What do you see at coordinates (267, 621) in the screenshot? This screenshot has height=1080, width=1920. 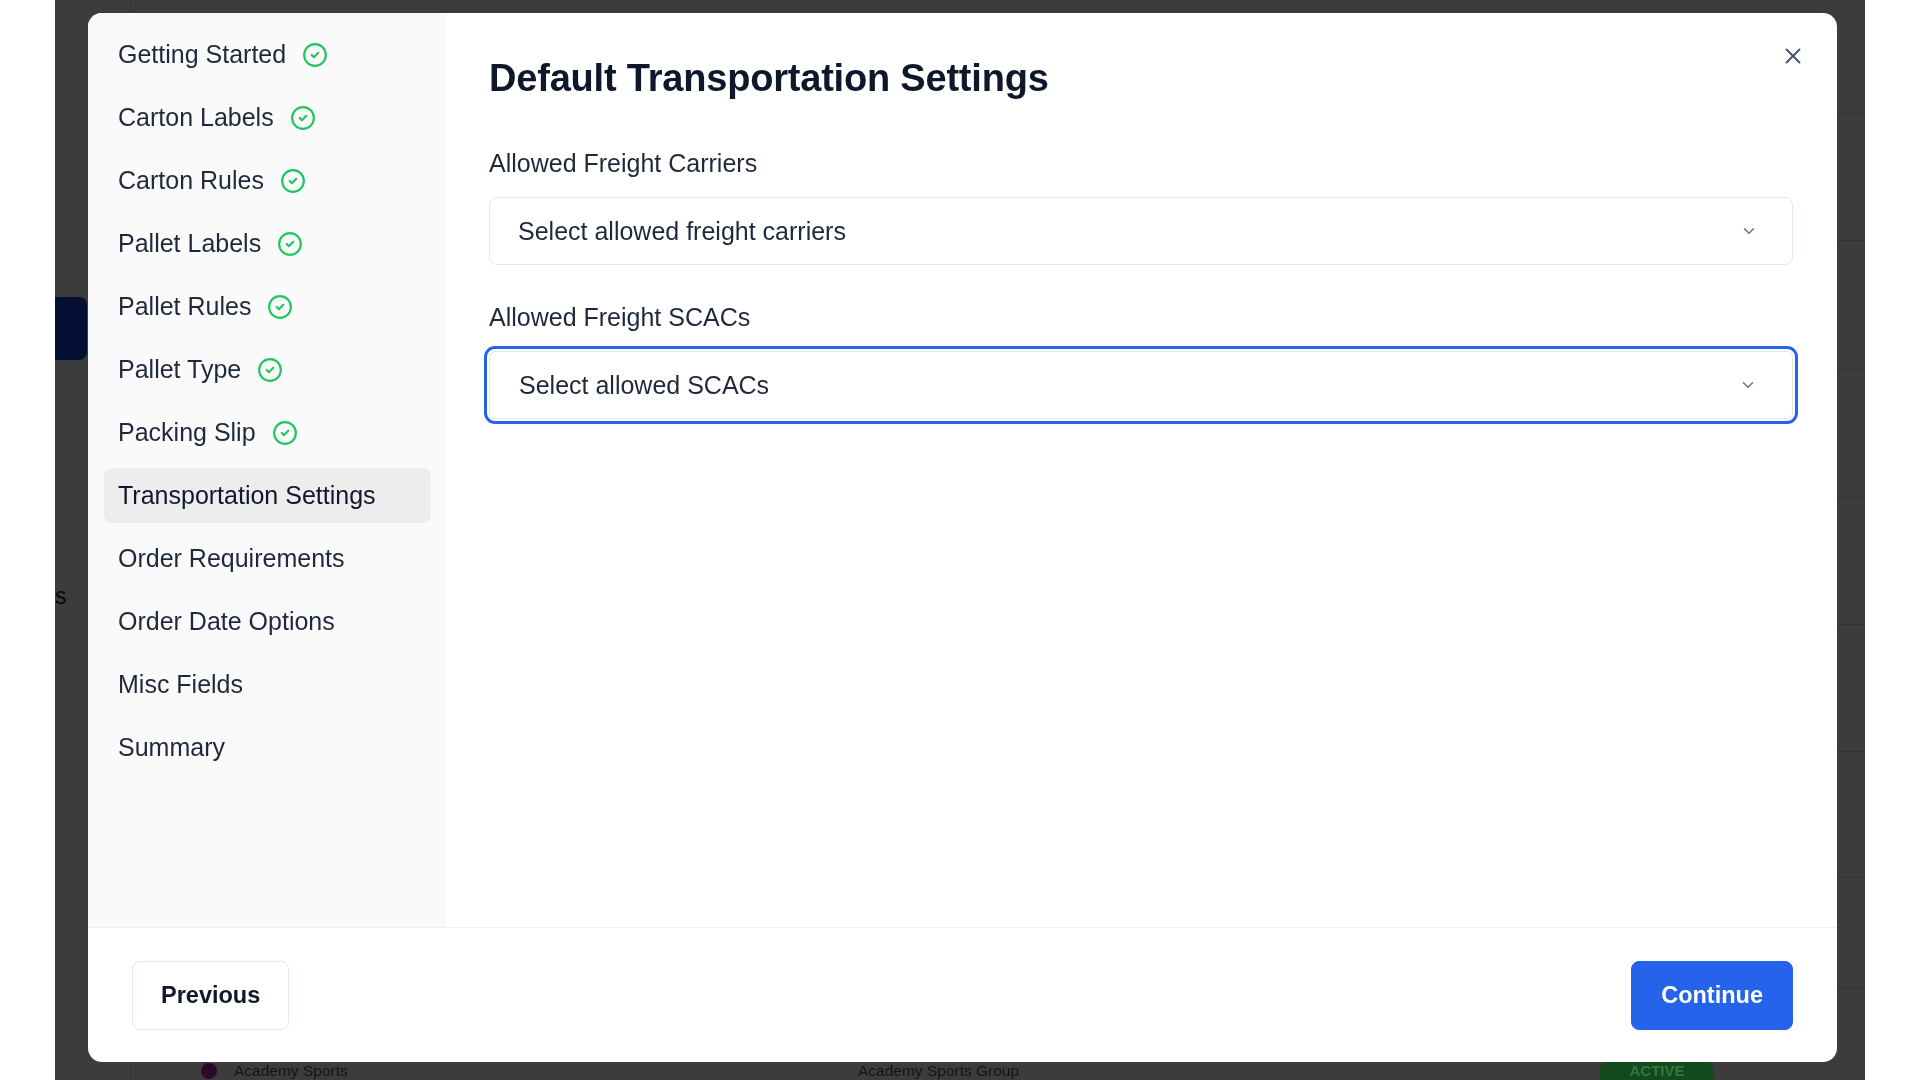 I see `step-item: Order Date Options` at bounding box center [267, 621].